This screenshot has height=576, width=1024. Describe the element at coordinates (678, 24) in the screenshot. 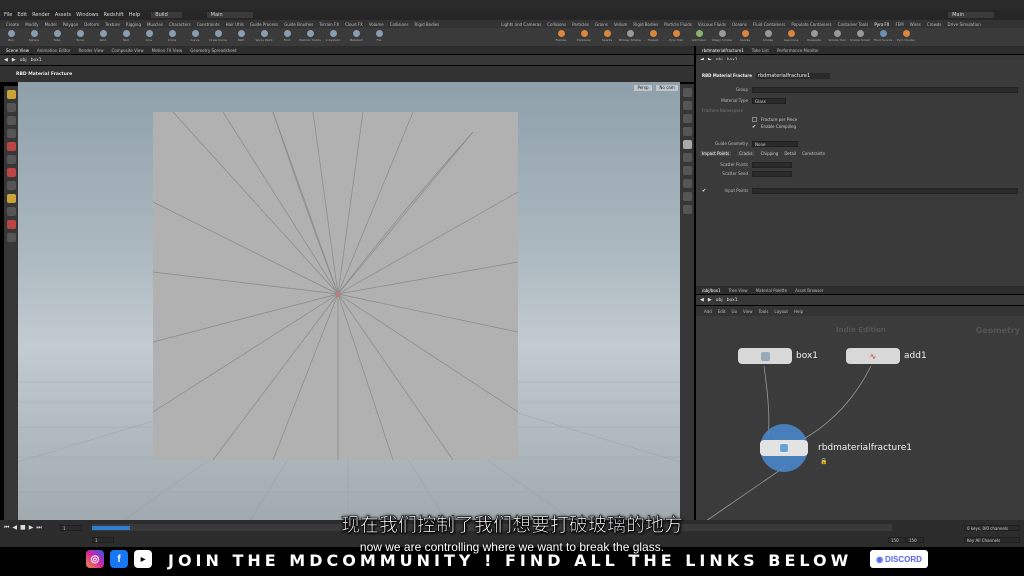

I see `shelf-tab: Particle Fluids` at that location.